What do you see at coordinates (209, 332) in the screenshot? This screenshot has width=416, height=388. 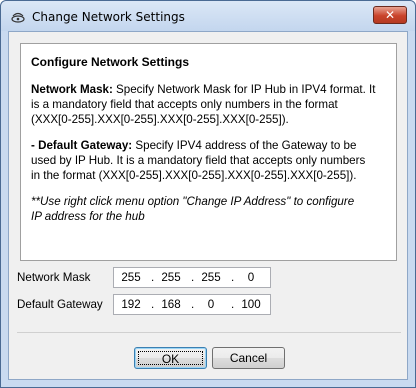 I see `button-separator` at bounding box center [209, 332].